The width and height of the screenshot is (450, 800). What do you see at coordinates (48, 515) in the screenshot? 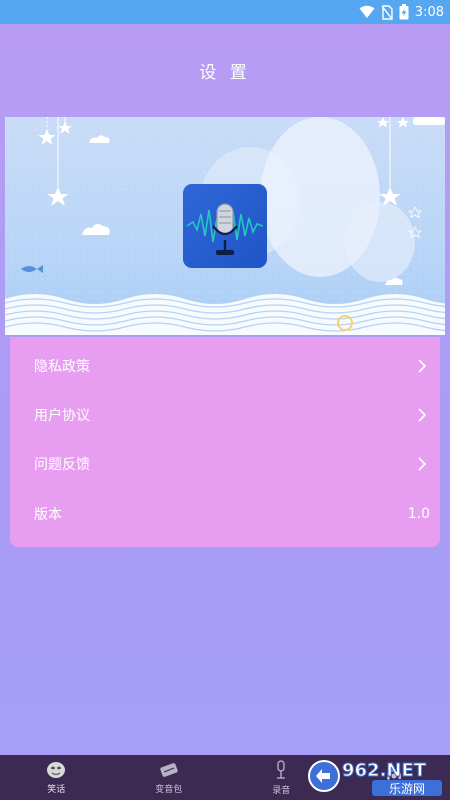
I see `menu-item-label: 版本` at bounding box center [48, 515].